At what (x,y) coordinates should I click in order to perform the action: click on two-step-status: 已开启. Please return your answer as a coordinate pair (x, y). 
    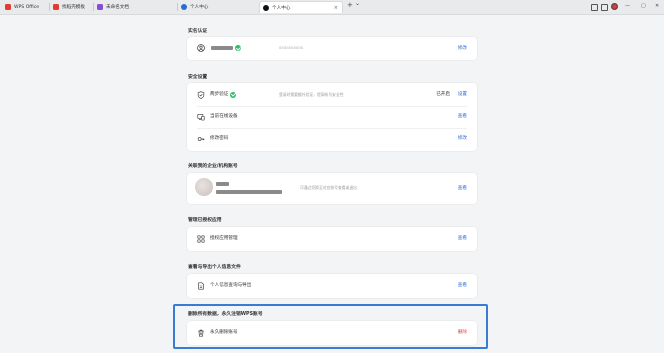
    Looking at the image, I should click on (443, 94).